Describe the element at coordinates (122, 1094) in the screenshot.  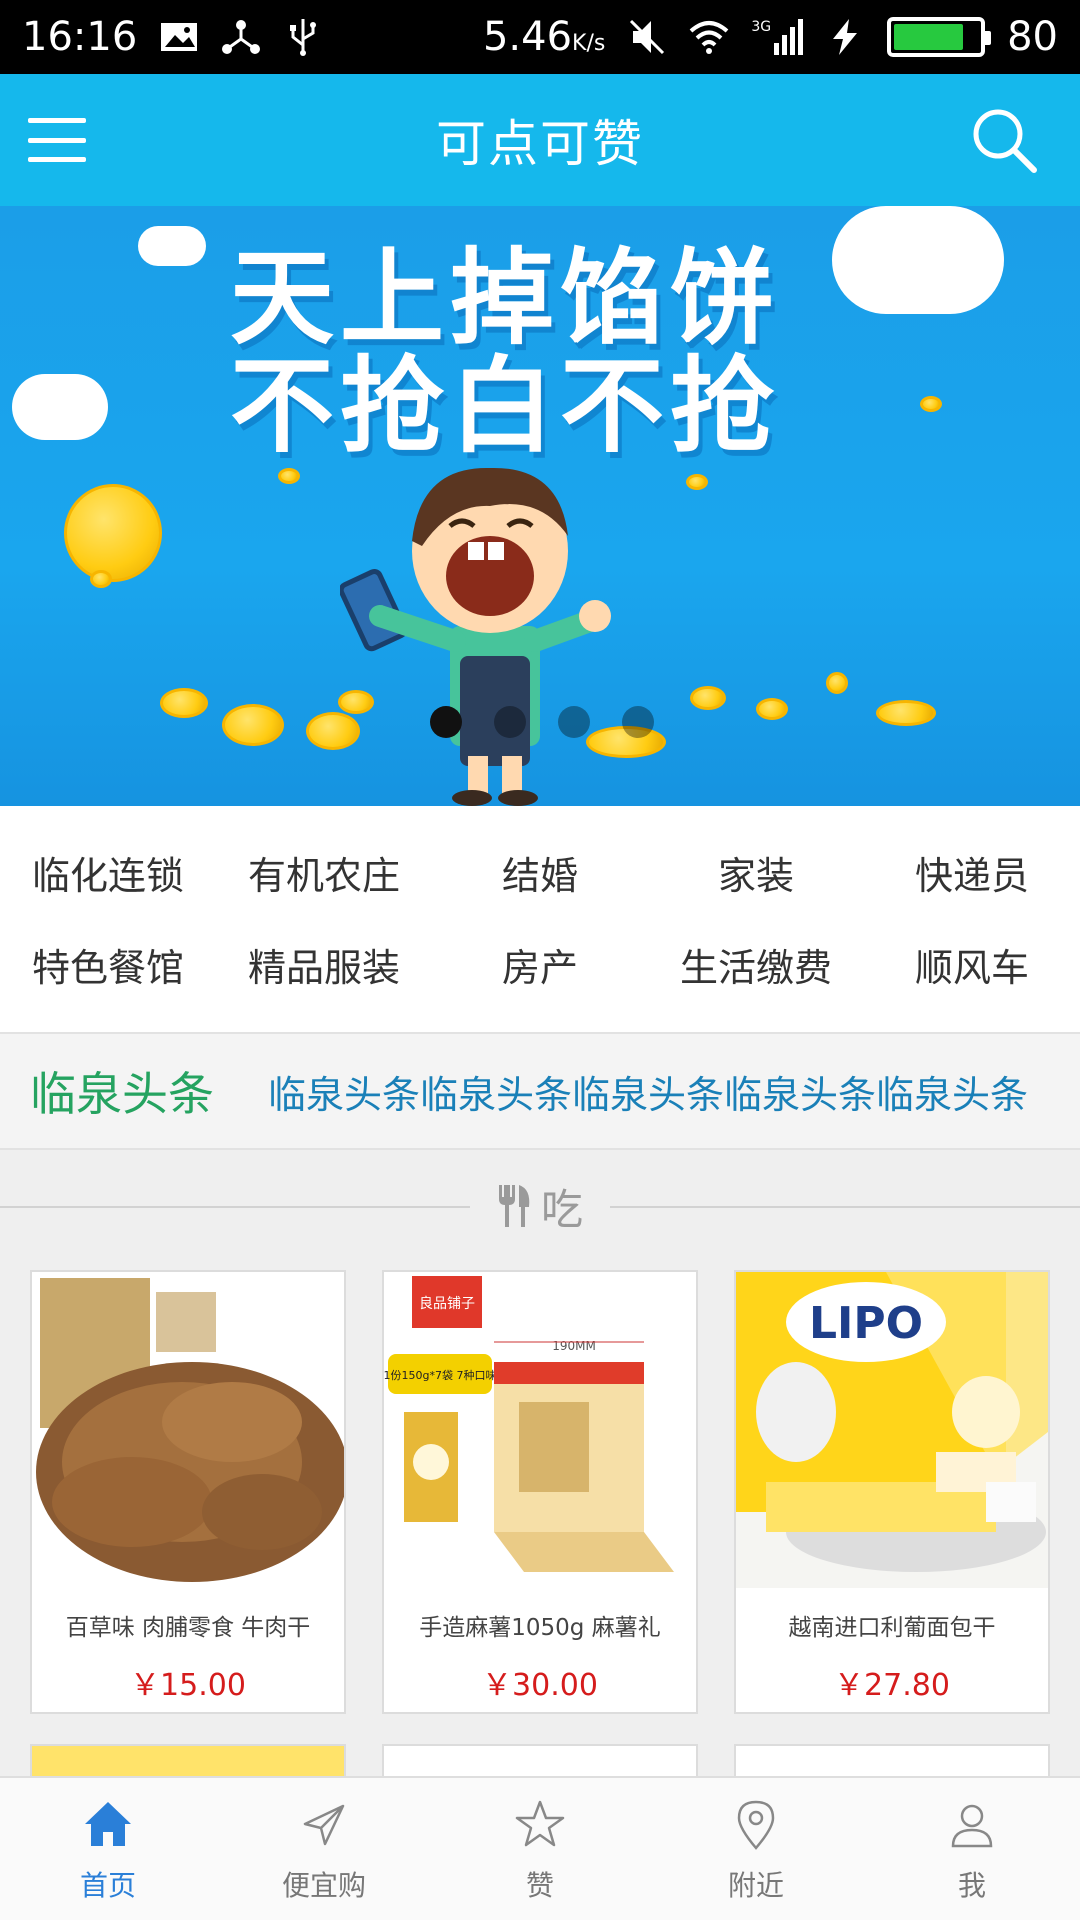
I see `news-ticker-label: 临泉头条` at that location.